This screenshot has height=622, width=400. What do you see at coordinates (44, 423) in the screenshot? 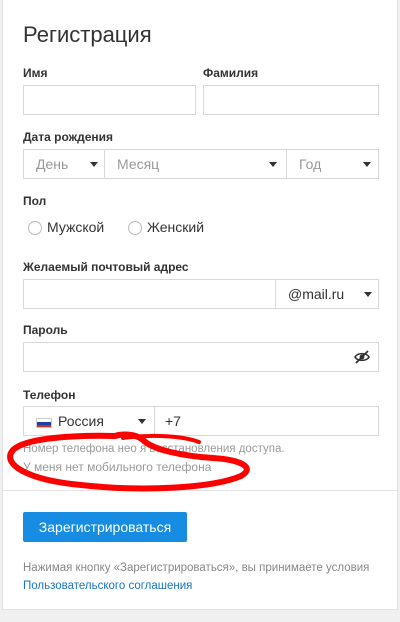
I see `russia-flag-icon` at bounding box center [44, 423].